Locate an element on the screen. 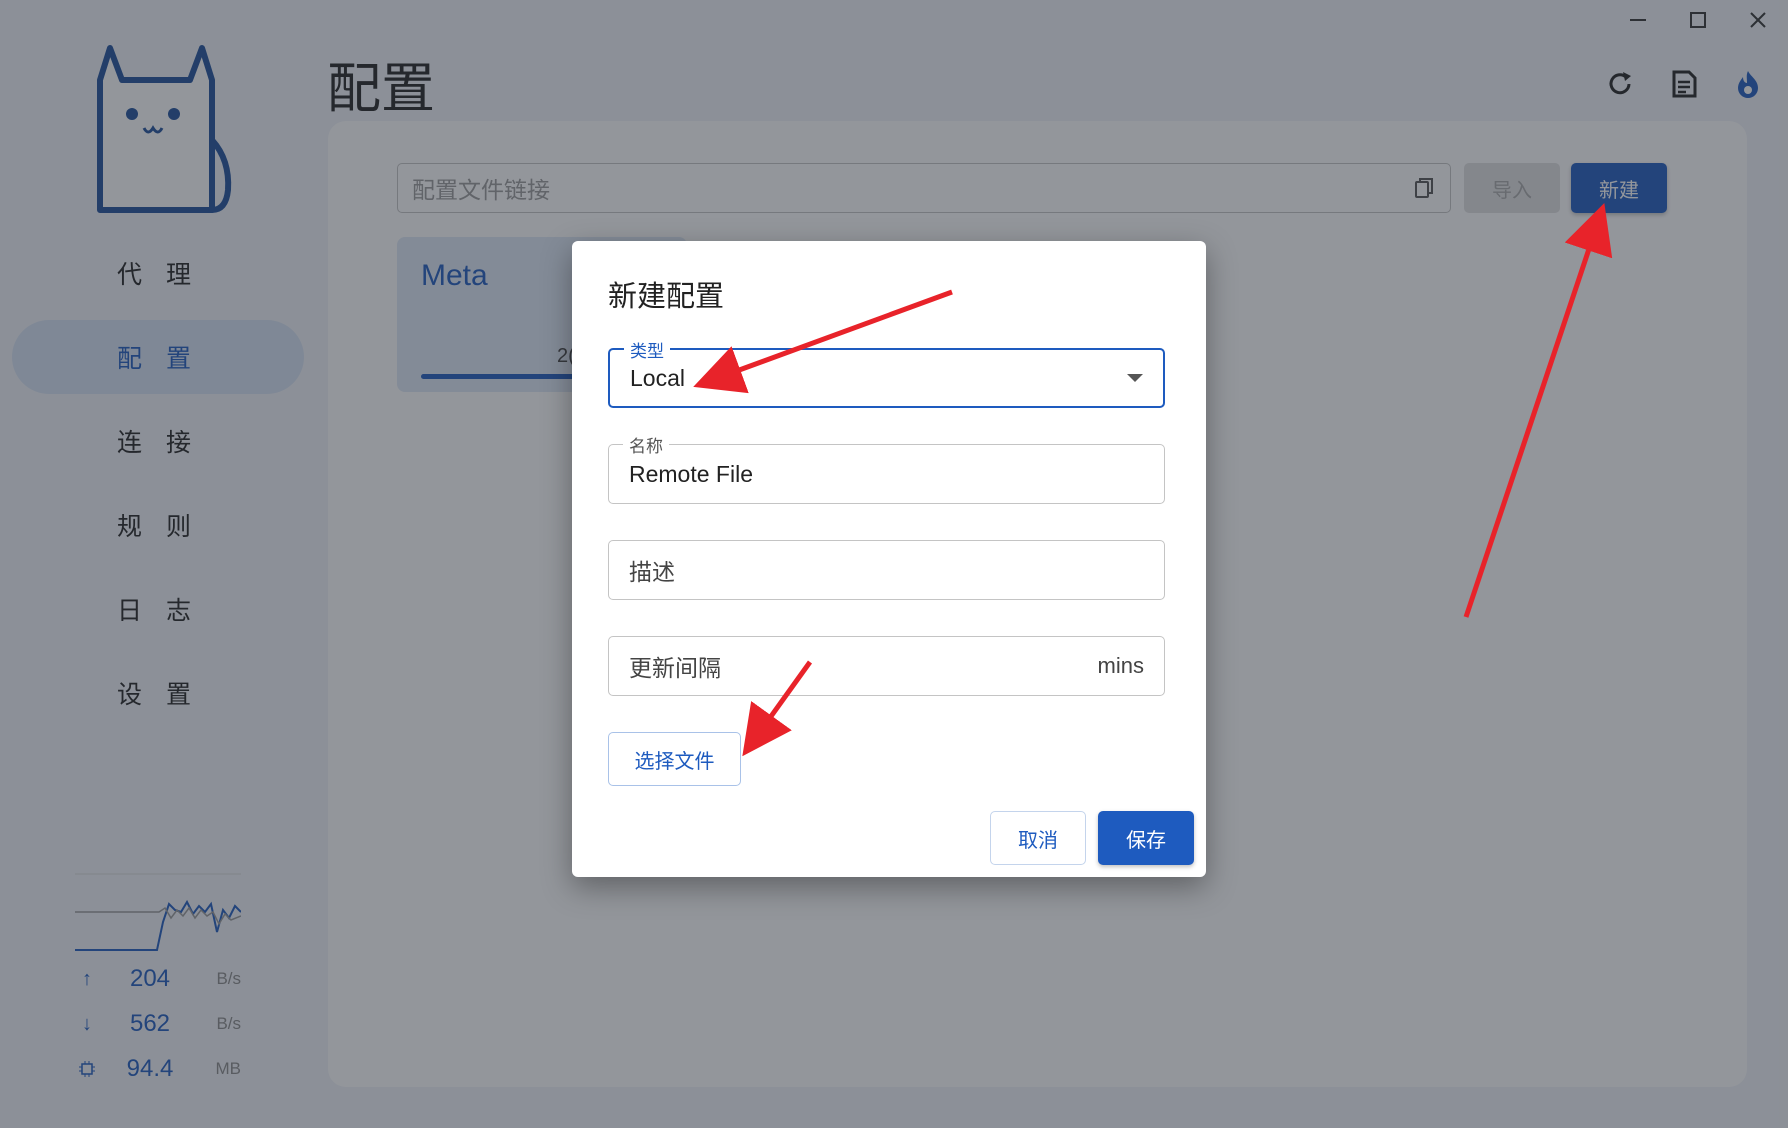 Image resolution: width=1788 pixels, height=1128 pixels. caret-down-icon is located at coordinates (1135, 378).